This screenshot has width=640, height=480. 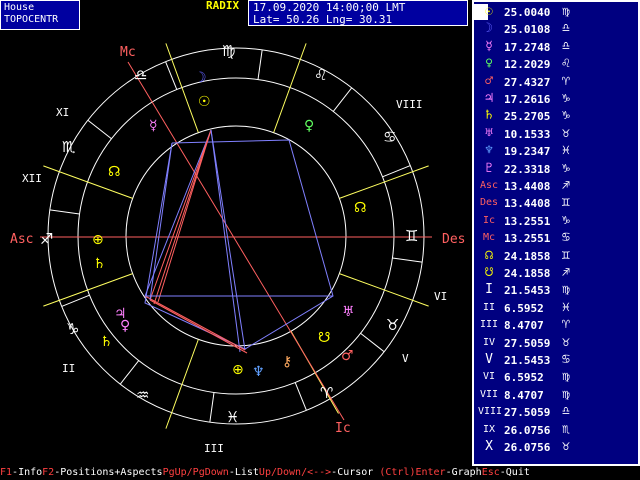 I want to click on planet-sign-icon: ♈, so click(x=566, y=325).